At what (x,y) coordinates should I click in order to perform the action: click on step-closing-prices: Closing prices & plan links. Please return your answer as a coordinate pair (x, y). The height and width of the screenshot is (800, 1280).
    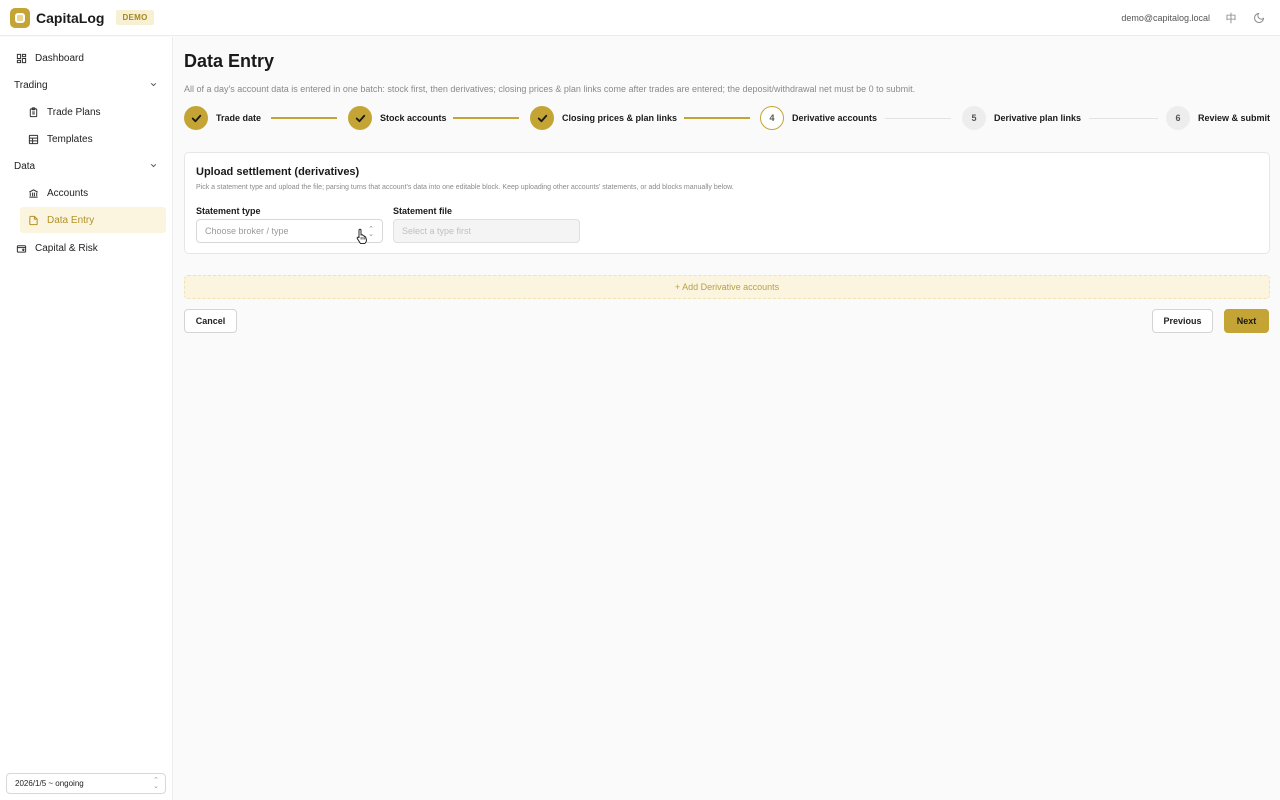
    Looking at the image, I should click on (603, 118).